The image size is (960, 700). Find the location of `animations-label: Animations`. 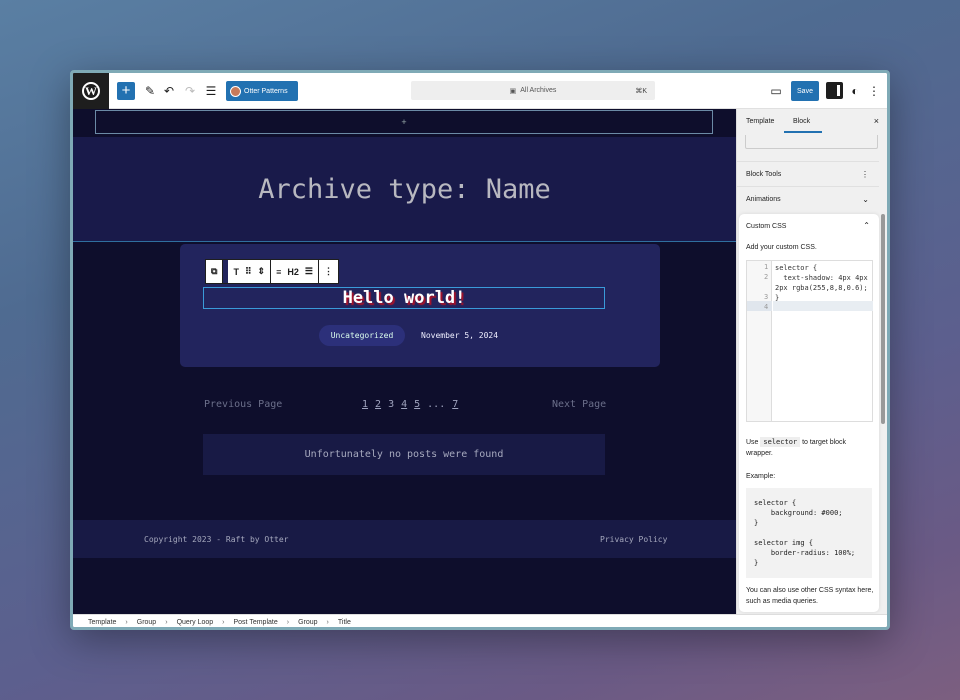

animations-label: Animations is located at coordinates (763, 199).